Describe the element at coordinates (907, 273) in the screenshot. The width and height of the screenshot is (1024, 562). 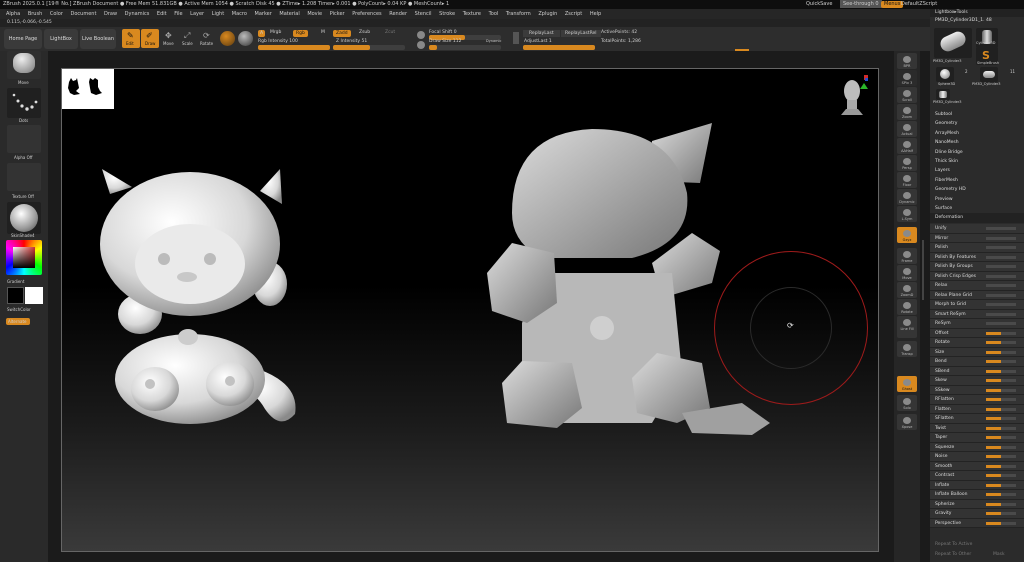
I see `move-view-button: Move` at that location.